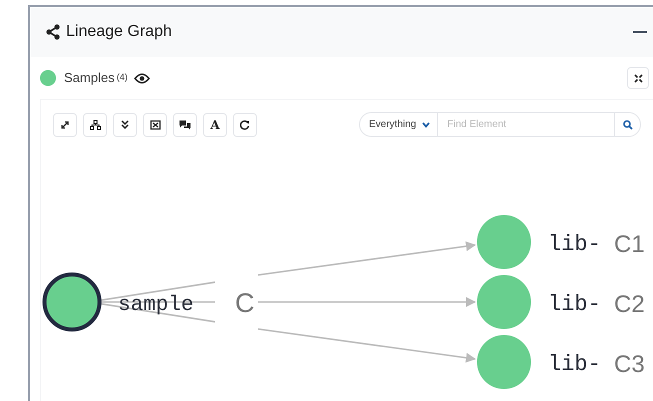 Image resolution: width=653 pixels, height=401 pixels. I want to click on scope-dropdown: Everything, so click(398, 124).